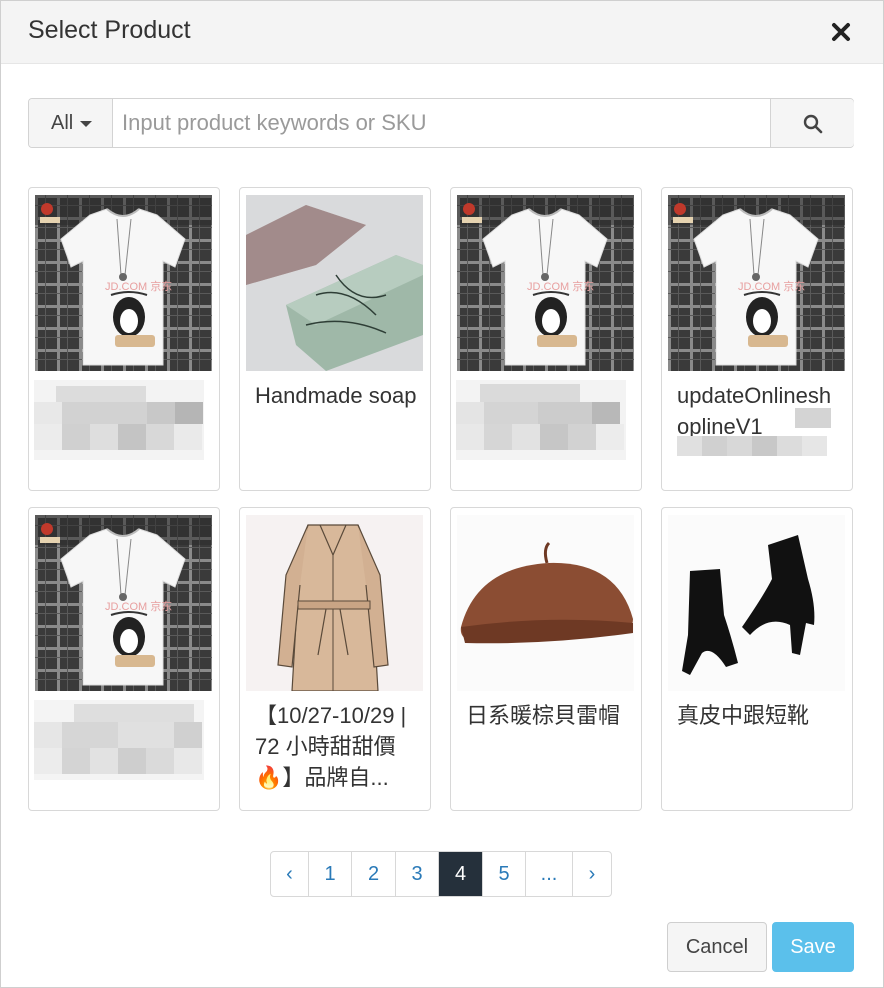  I want to click on pagination-page-4: 4, so click(461, 874).